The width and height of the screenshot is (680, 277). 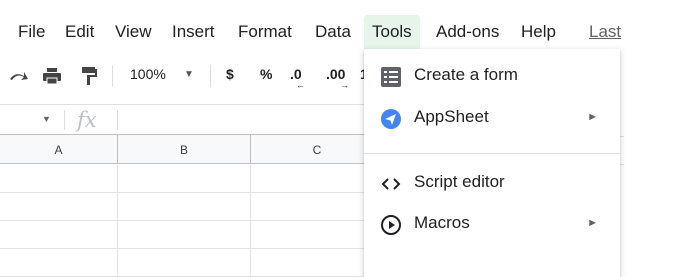 I want to click on menu-item-appsheet: AppSheet ►, so click(x=492, y=119).